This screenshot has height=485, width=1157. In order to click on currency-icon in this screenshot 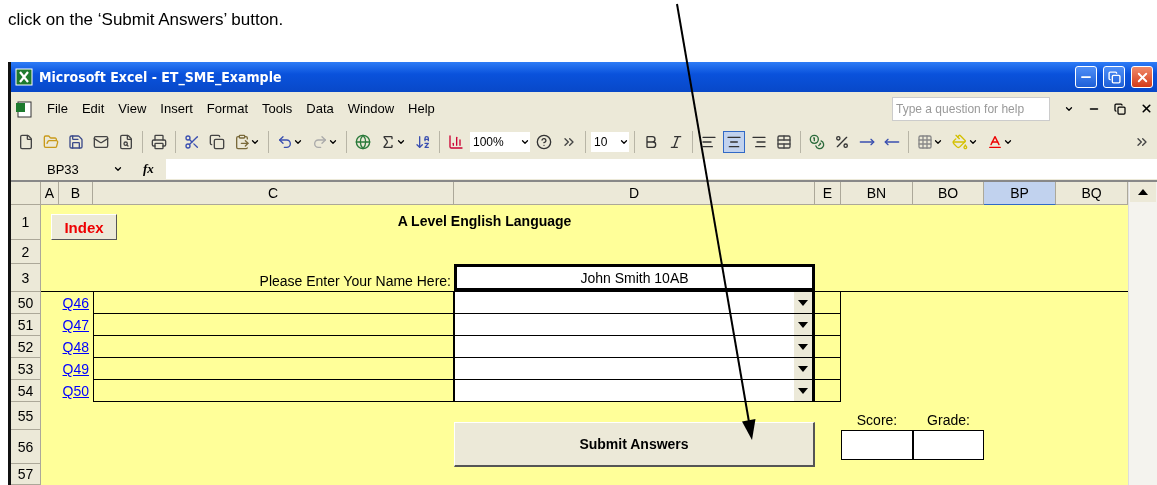, I will do `click(817, 141)`.